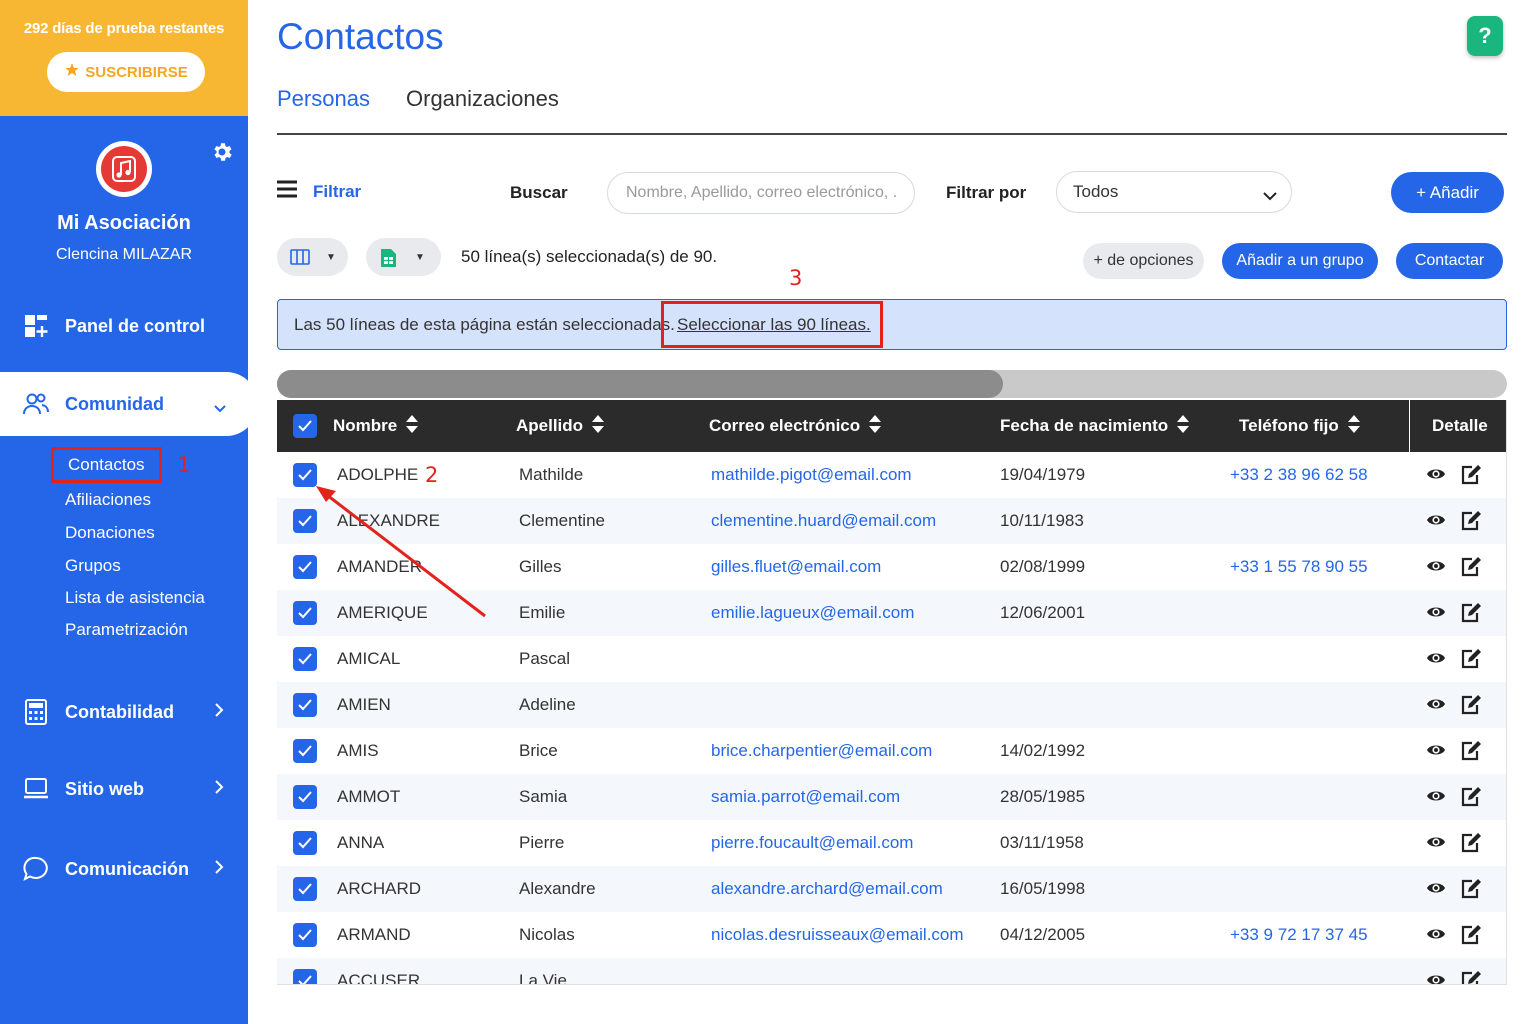 The height and width of the screenshot is (1024, 1536). Describe the element at coordinates (129, 404) in the screenshot. I see `sidebar-item-comunidad: Comunidad` at that location.